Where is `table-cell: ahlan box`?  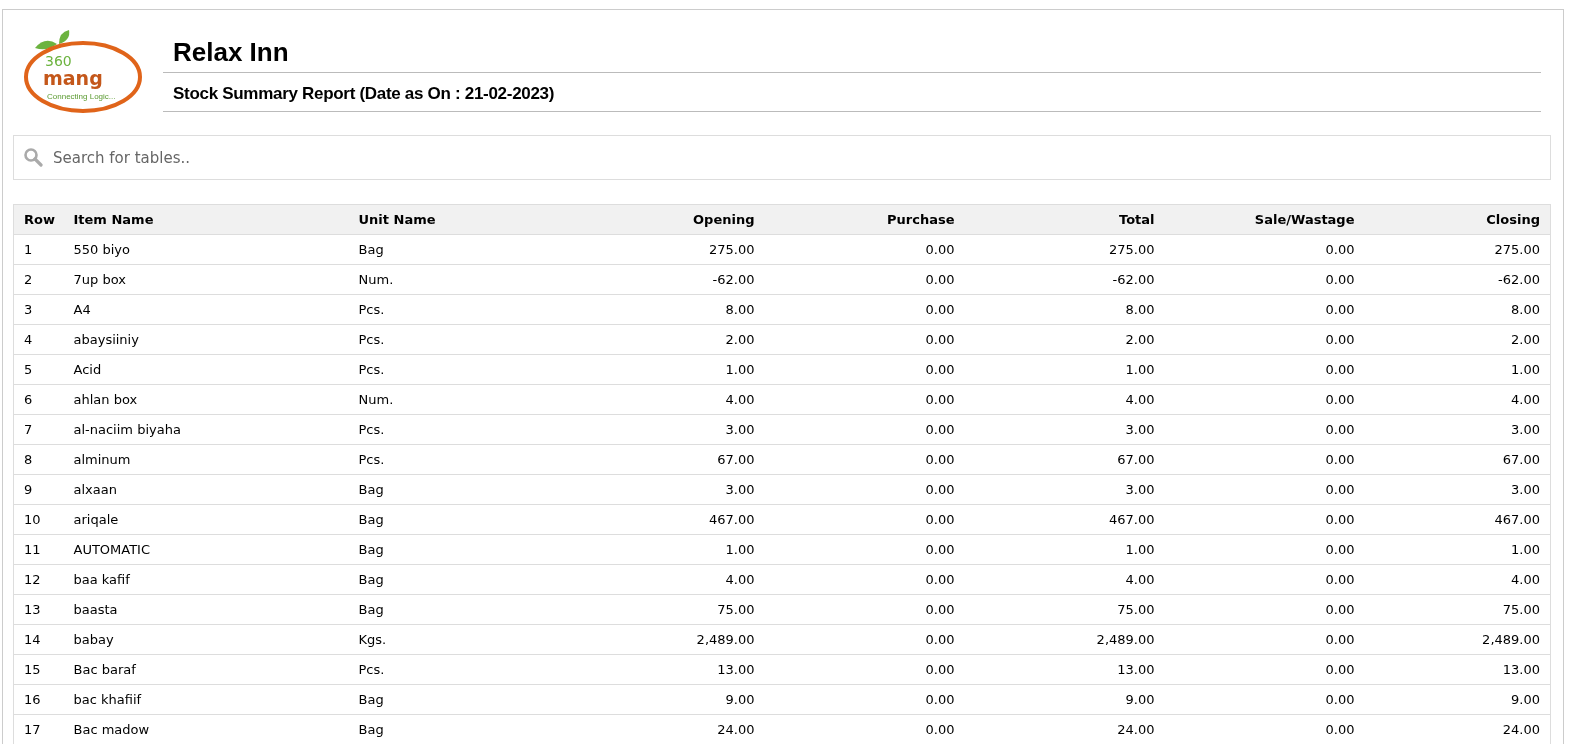
table-cell: ahlan box is located at coordinates (206, 399).